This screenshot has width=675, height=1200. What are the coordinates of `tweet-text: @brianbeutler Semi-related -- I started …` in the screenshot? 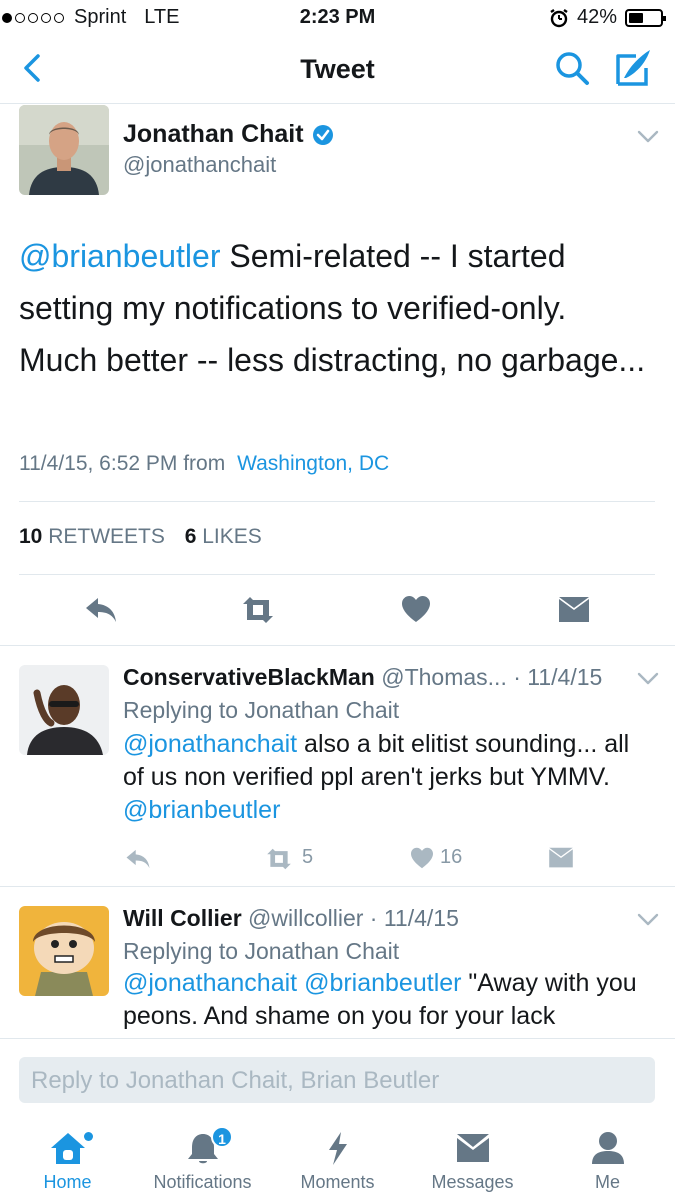 It's located at (334, 308).